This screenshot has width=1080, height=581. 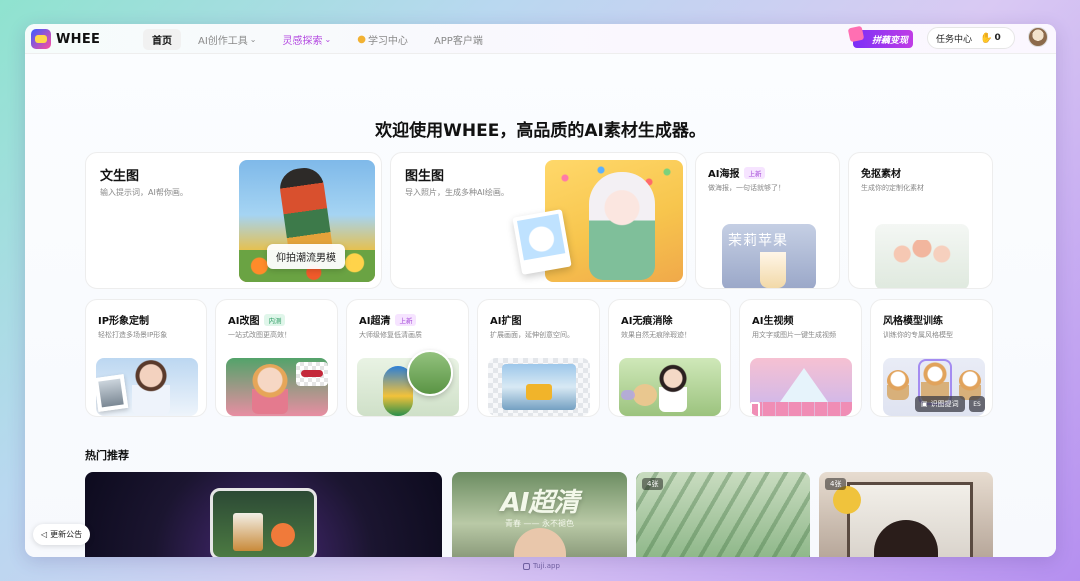 What do you see at coordinates (898, 385) in the screenshot?
I see `bear-figure` at bounding box center [898, 385].